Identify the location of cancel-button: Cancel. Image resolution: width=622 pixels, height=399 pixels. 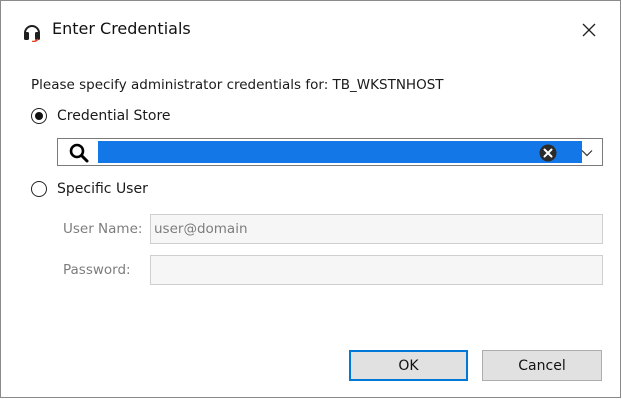
(542, 365).